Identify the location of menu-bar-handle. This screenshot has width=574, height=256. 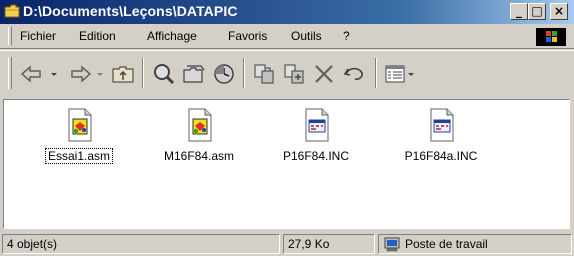
(10, 36).